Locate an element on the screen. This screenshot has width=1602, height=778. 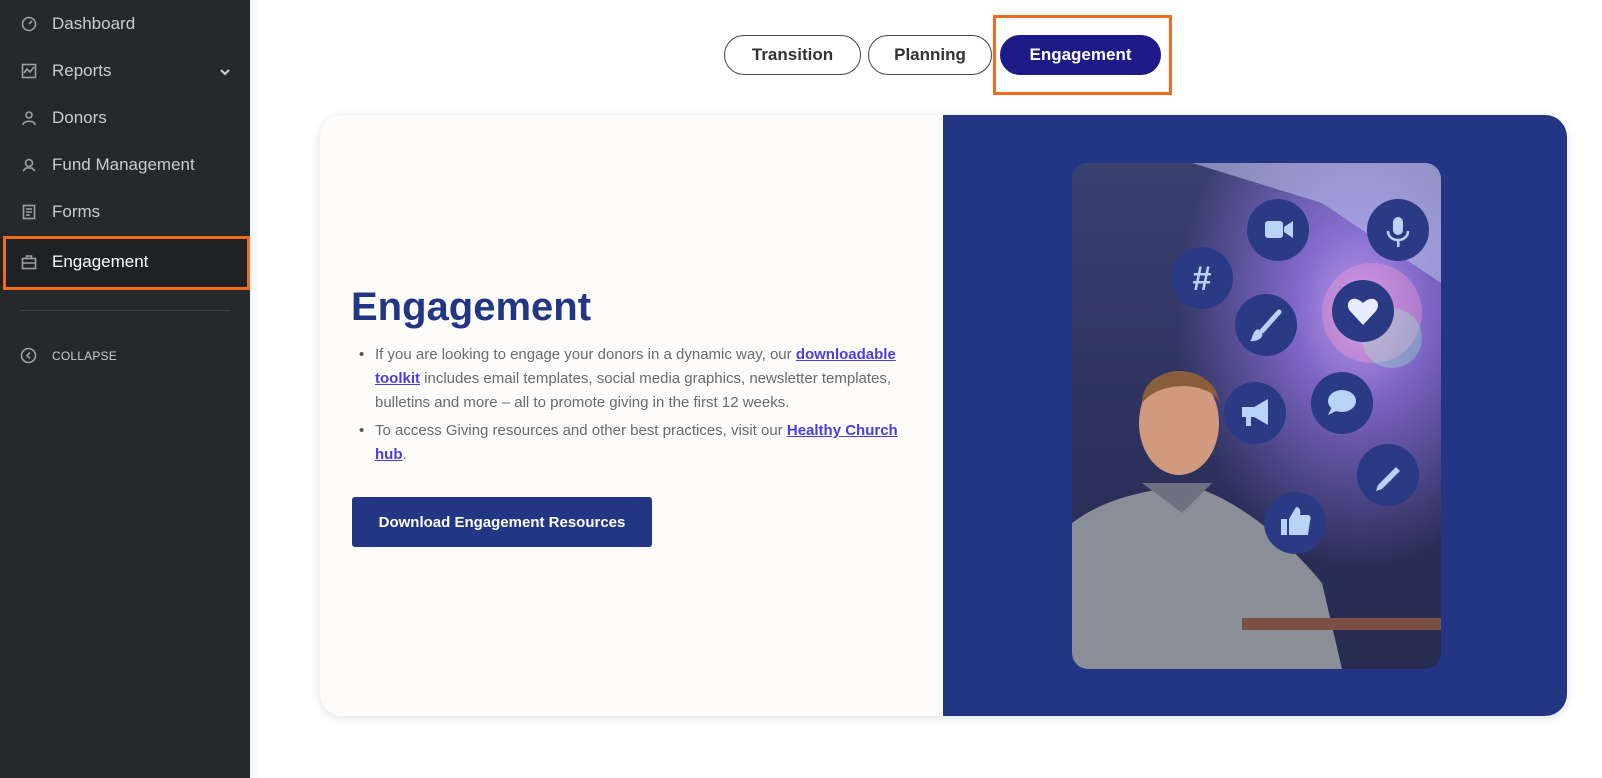
sidebar-item-forms: Forms is located at coordinates (125, 212).